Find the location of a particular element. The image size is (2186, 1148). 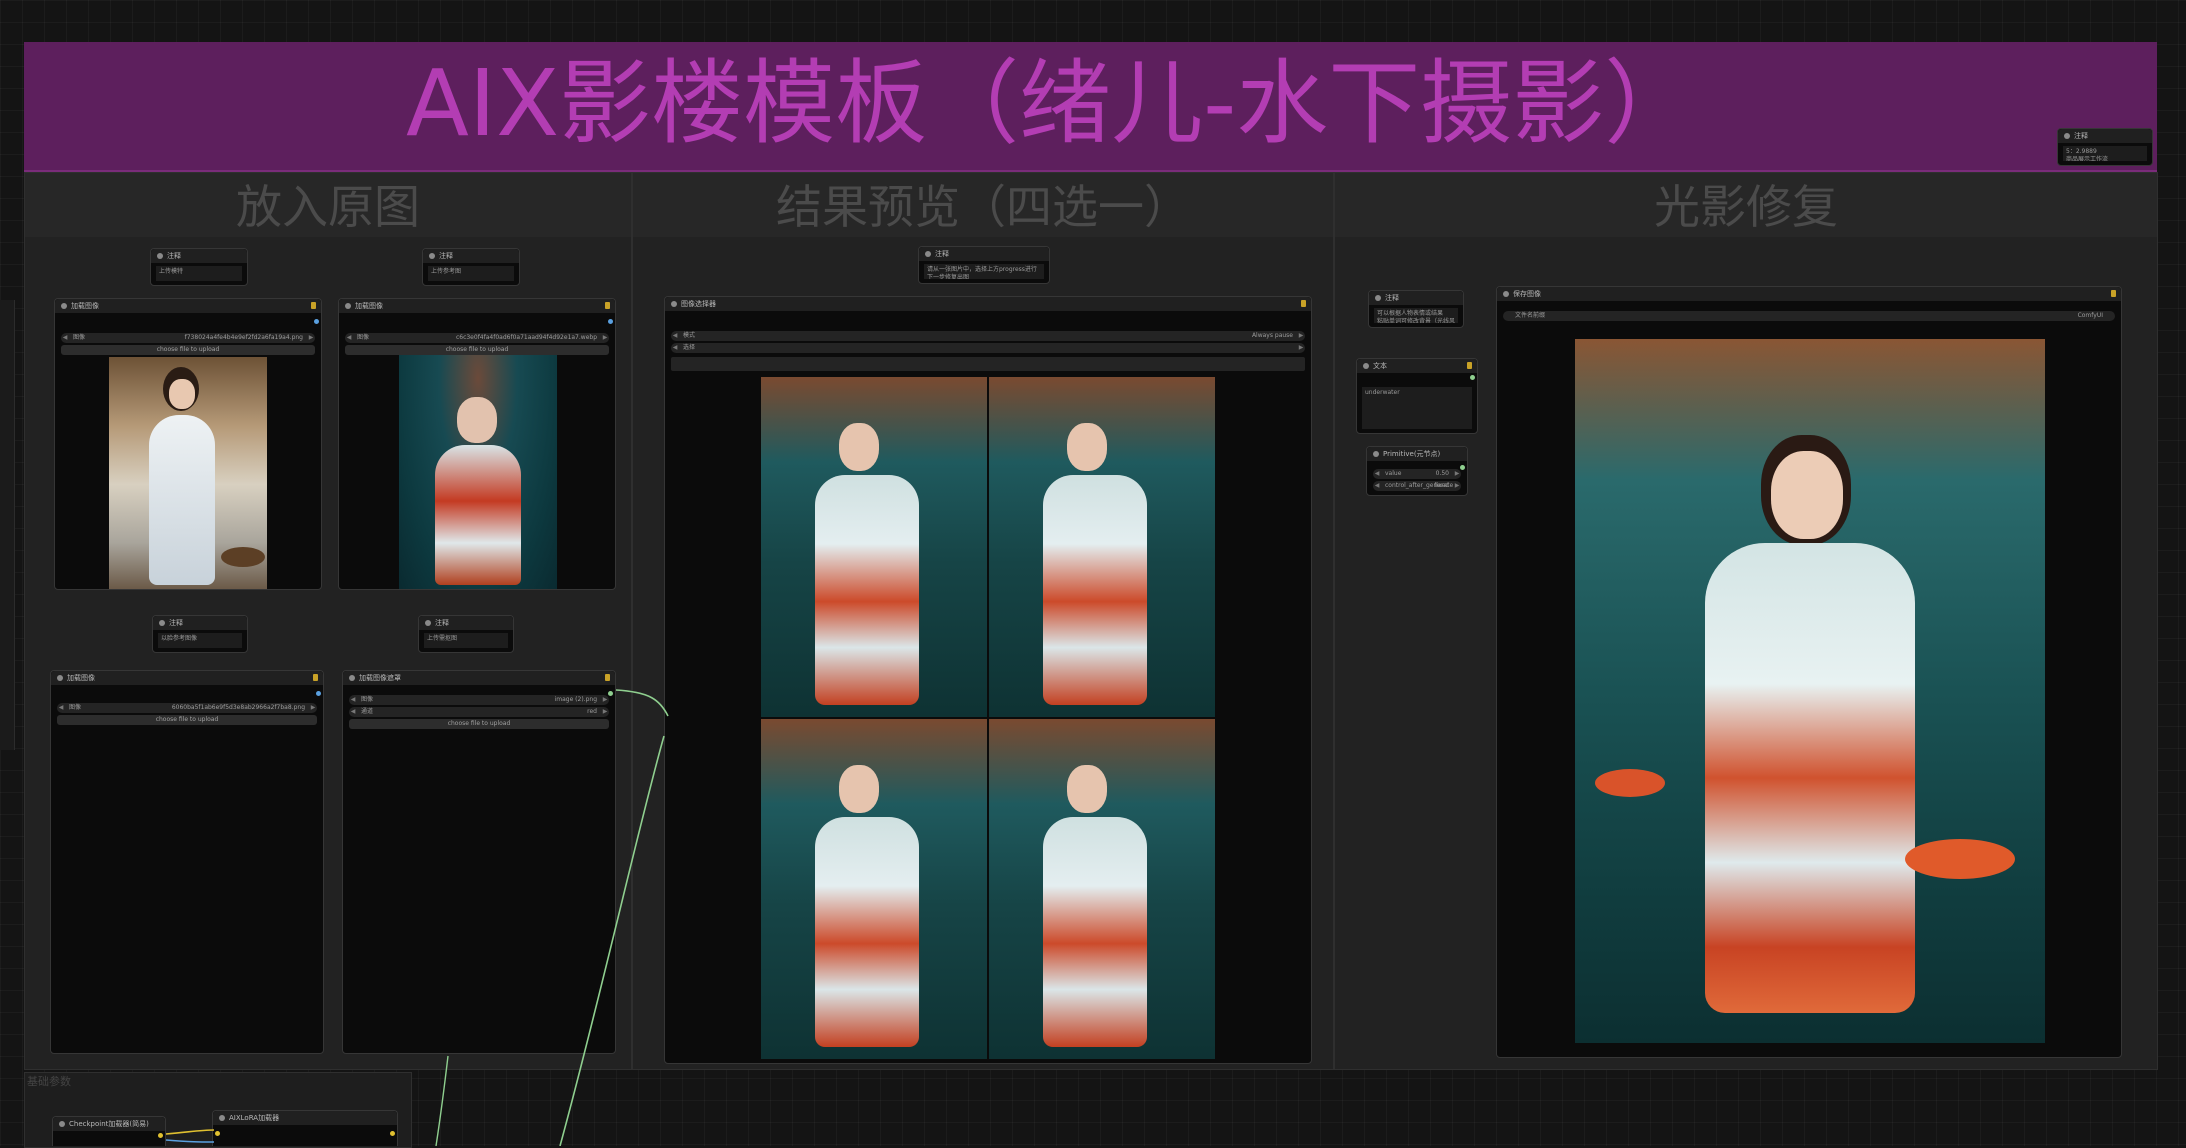

checkpoint-loader-node: Checkpoint加载器(简易) is located at coordinates (109, 1131).